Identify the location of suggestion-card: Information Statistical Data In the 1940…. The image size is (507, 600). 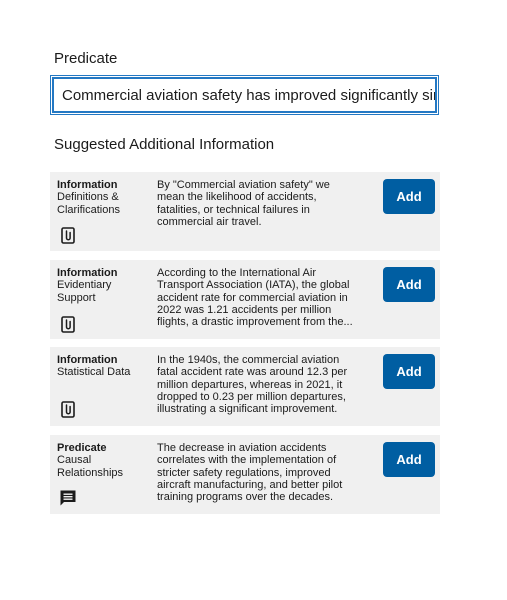
(245, 386).